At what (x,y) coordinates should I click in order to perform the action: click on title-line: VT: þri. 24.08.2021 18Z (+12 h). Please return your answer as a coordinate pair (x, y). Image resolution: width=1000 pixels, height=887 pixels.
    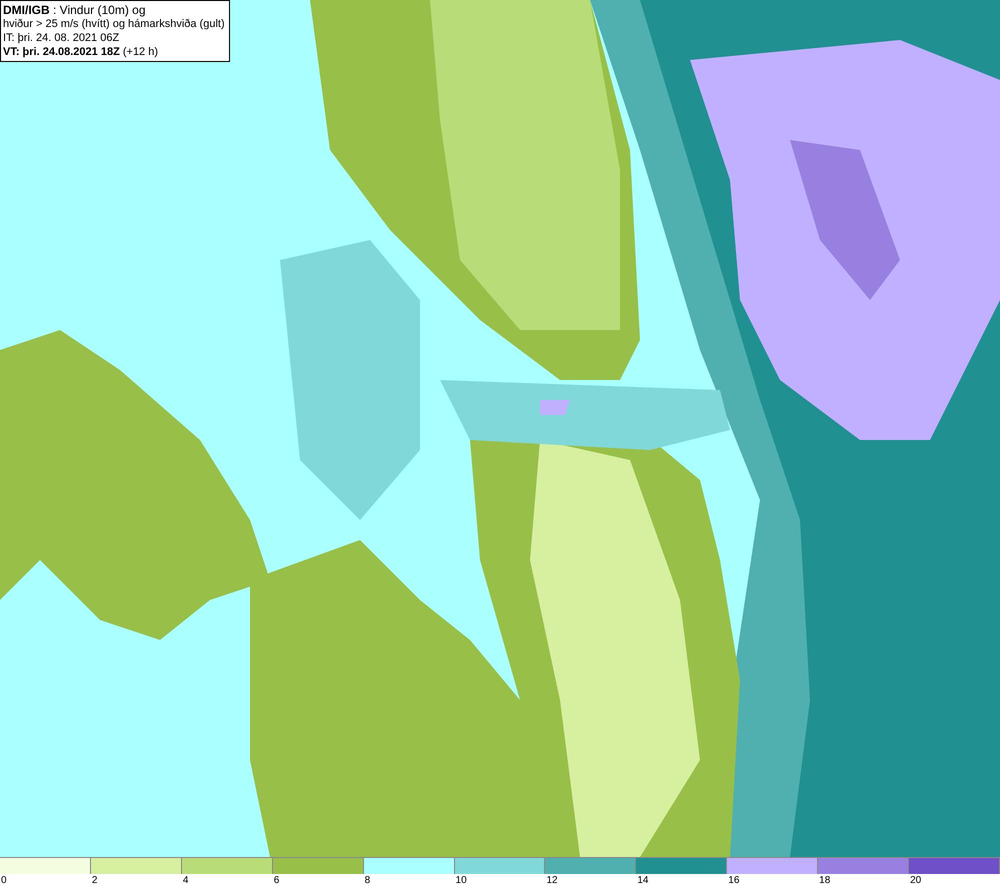
    Looking at the image, I should click on (81, 52).